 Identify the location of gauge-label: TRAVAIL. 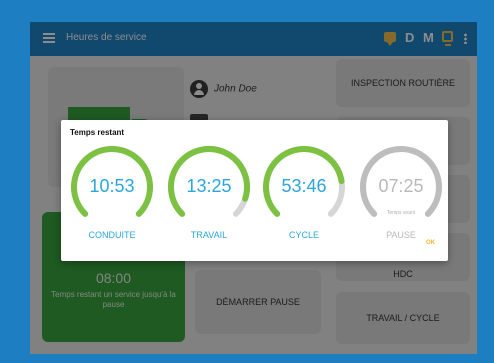
(209, 235).